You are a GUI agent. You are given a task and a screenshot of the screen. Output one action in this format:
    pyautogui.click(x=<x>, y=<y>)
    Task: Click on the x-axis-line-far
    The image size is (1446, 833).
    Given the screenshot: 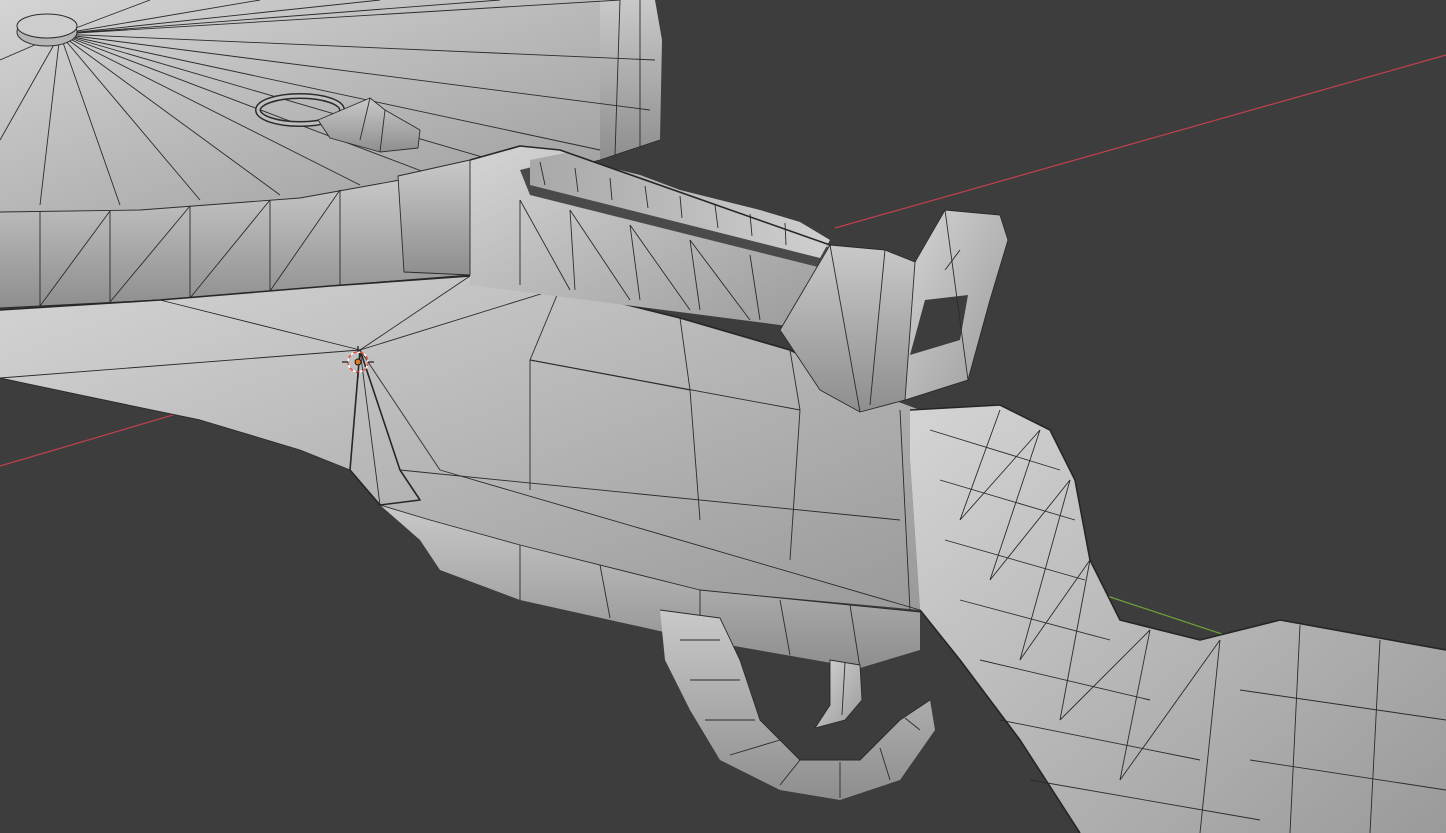 What is the action you would take?
    pyautogui.click(x=1140, y=141)
    